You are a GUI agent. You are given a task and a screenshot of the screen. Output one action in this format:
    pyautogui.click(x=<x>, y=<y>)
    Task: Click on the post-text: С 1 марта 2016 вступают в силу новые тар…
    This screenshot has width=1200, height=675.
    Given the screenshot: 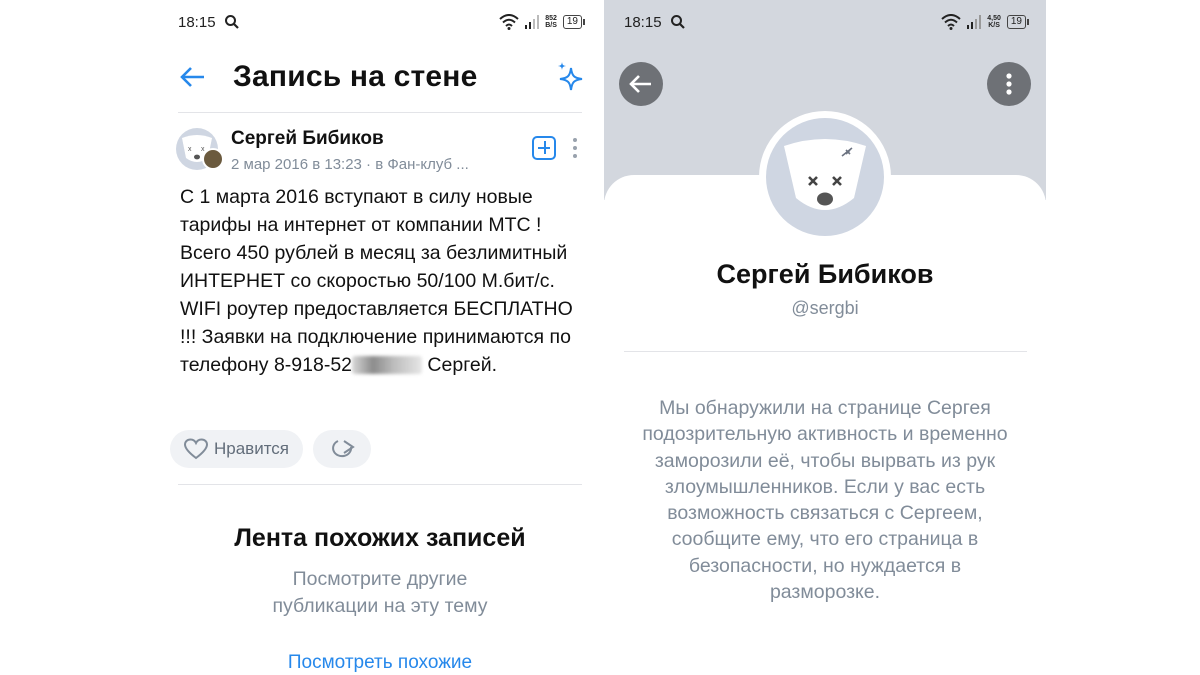 What is the action you would take?
    pyautogui.click(x=376, y=281)
    